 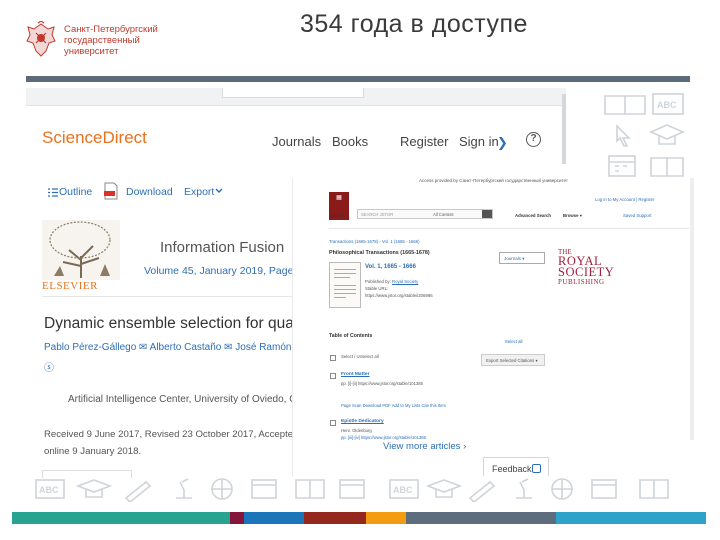 I want to click on pdf-icon, so click(x=111, y=191).